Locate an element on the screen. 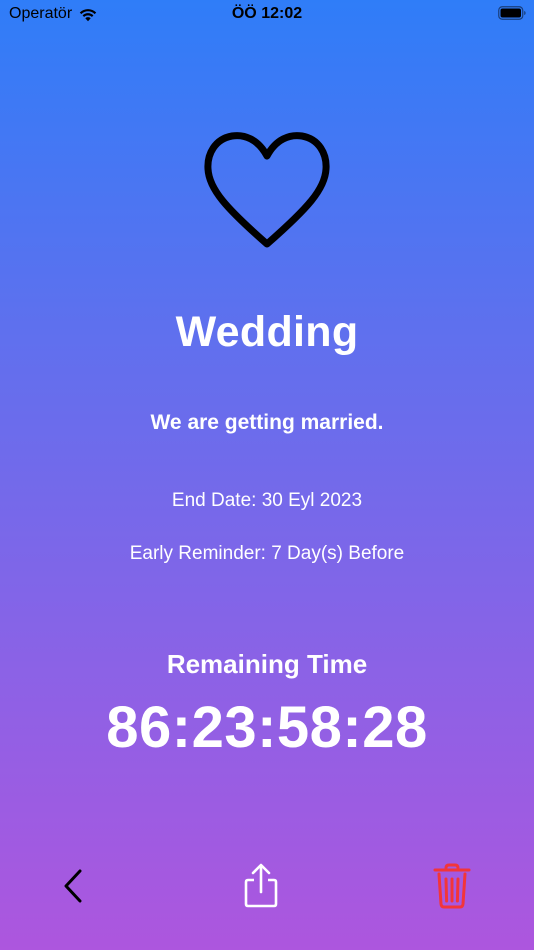 The image size is (534, 950). share-icon is located at coordinates (261, 885).